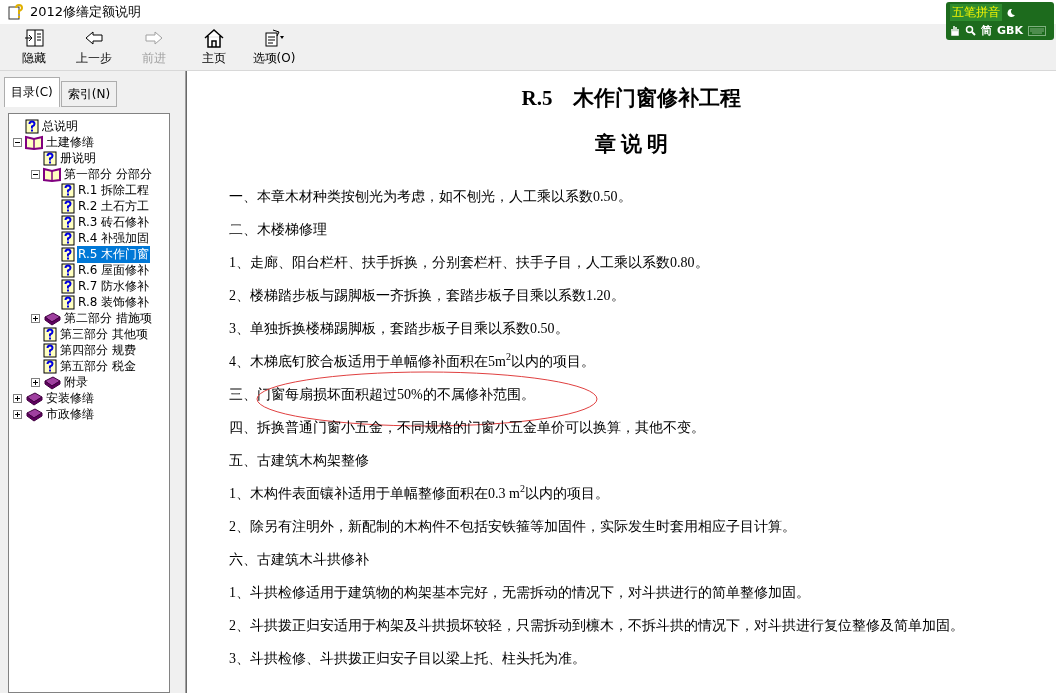 The width and height of the screenshot is (1056, 693). What do you see at coordinates (114, 222) in the screenshot?
I see `tree-item: R.3 砖石修补` at bounding box center [114, 222].